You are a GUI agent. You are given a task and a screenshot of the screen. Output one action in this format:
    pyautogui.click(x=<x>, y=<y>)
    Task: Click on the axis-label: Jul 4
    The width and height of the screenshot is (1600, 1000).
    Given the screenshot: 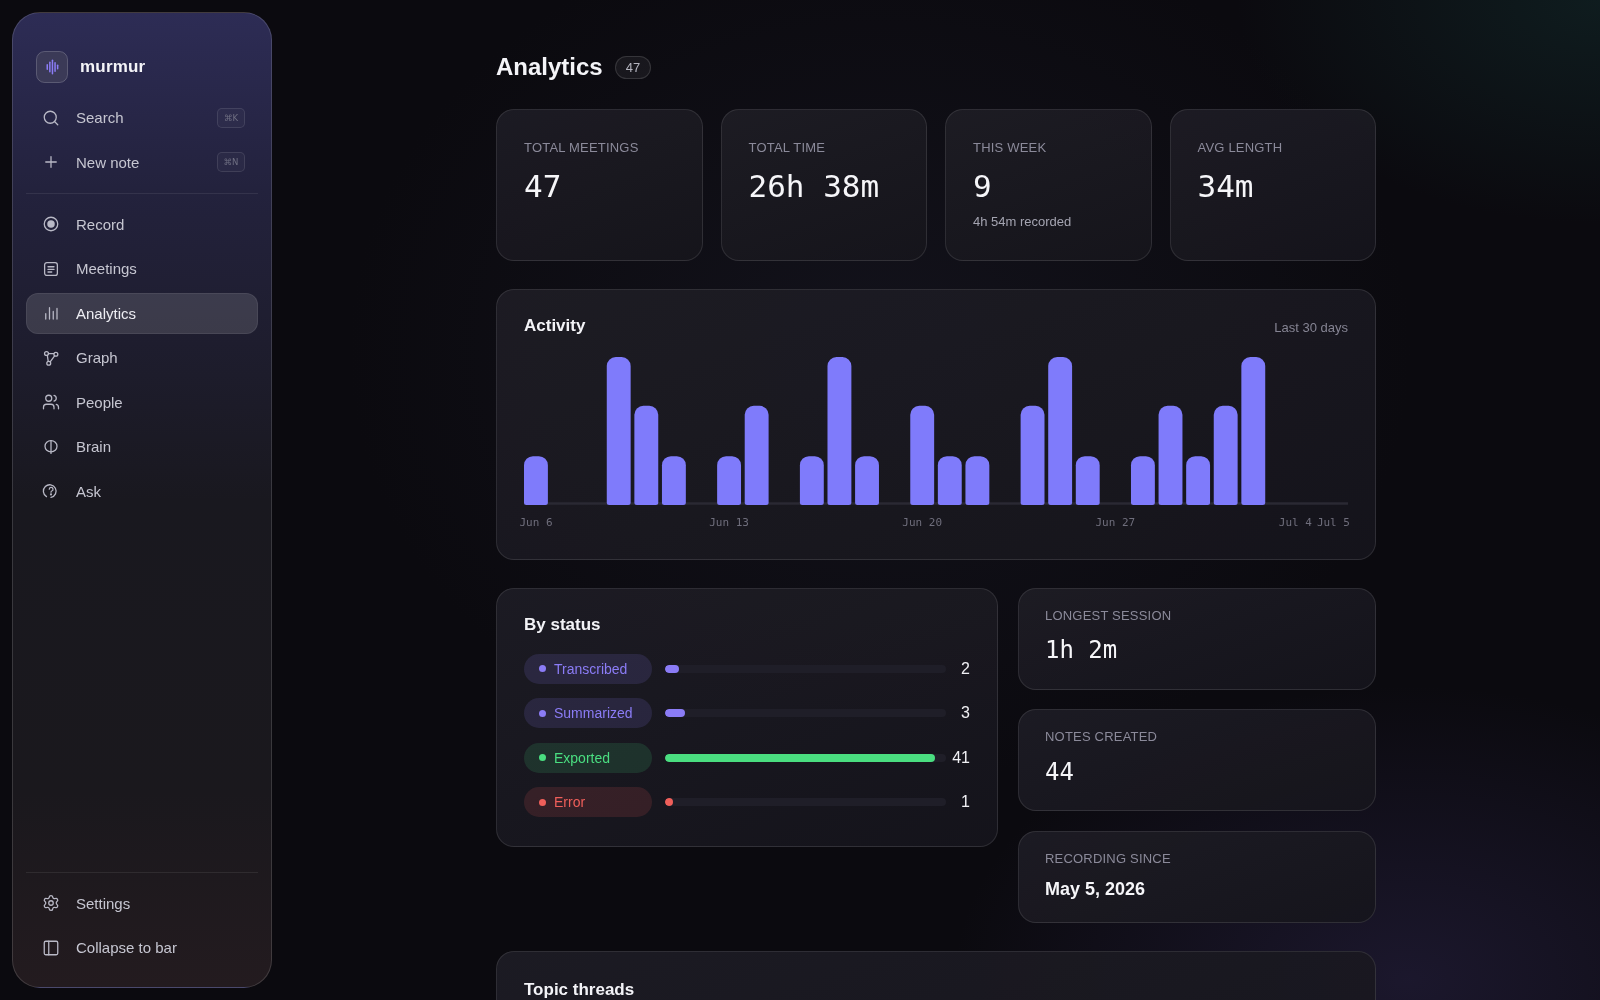 What is the action you would take?
    pyautogui.click(x=1295, y=521)
    